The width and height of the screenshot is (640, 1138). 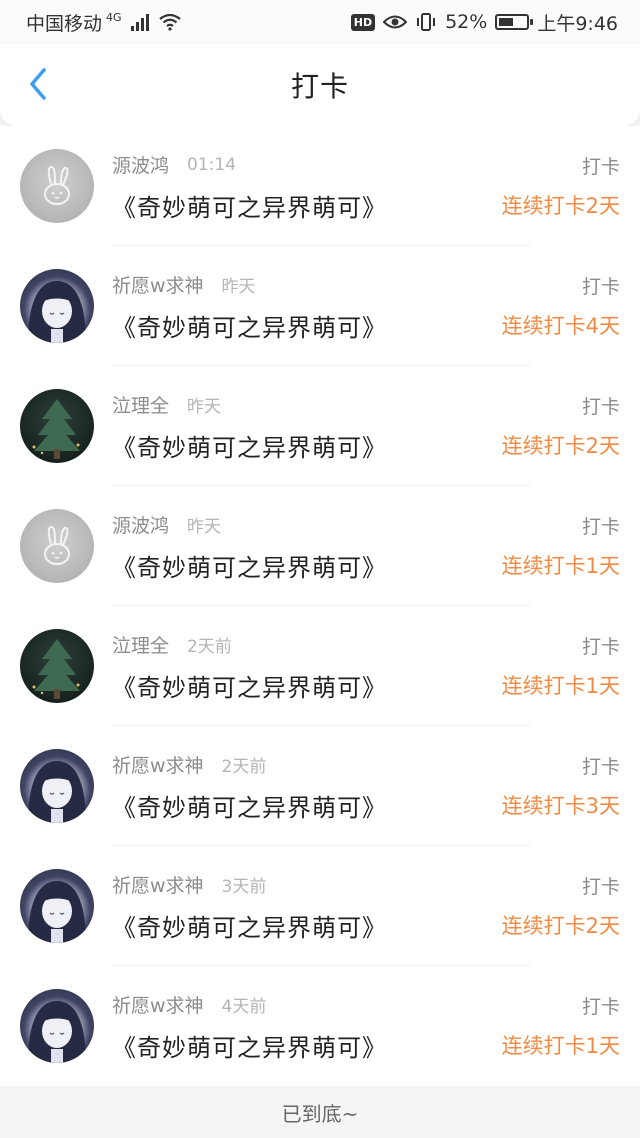 What do you see at coordinates (395, 22) in the screenshot?
I see `eye-icon` at bounding box center [395, 22].